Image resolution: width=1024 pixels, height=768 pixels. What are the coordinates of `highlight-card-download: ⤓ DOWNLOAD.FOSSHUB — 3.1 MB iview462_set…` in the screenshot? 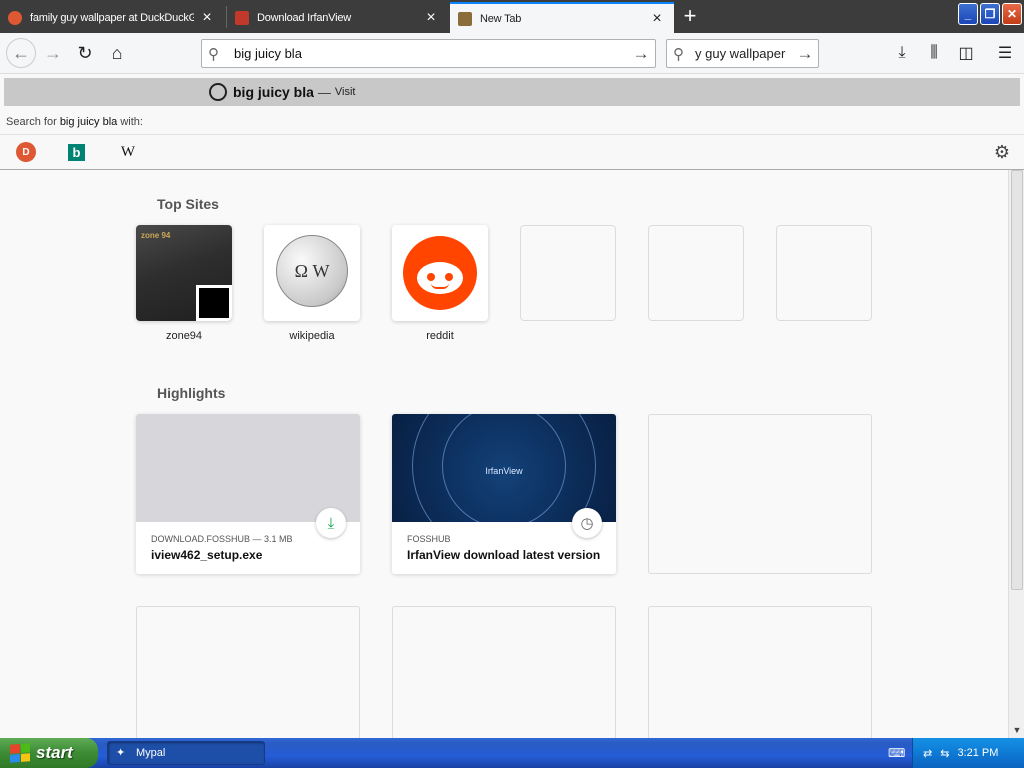 It's located at (248, 494).